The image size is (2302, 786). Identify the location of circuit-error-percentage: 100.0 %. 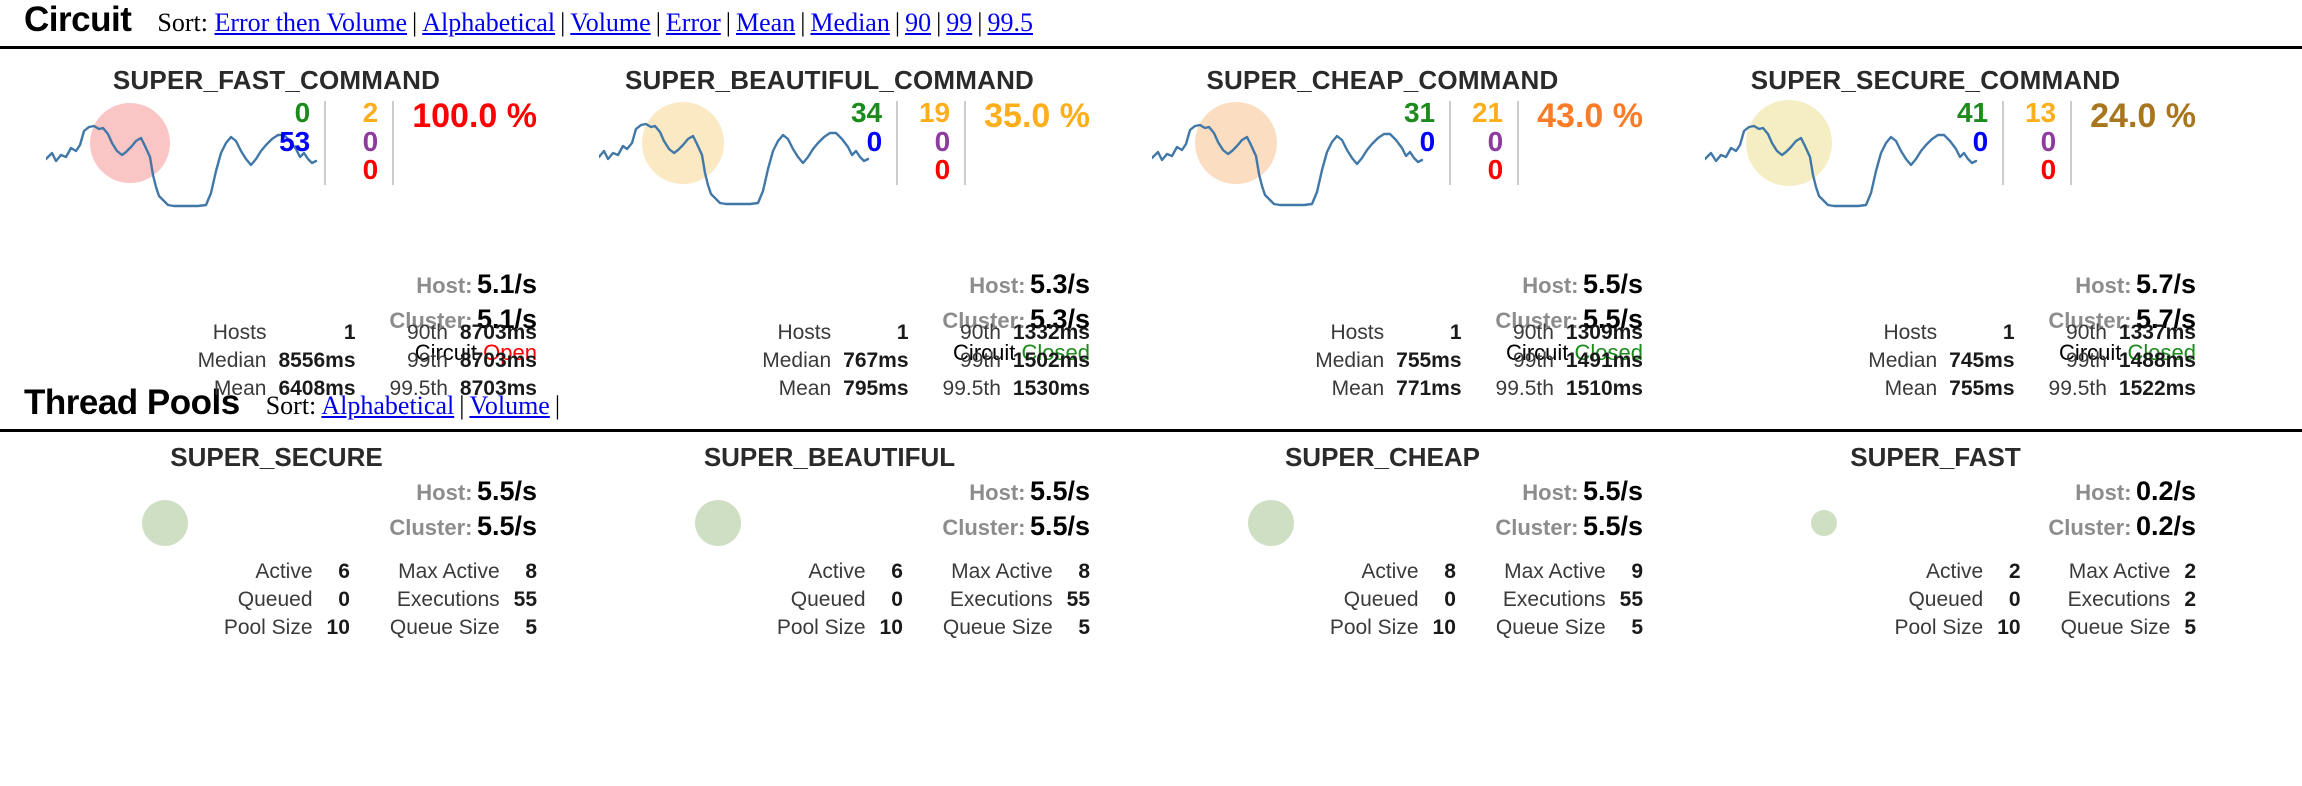
(474, 116).